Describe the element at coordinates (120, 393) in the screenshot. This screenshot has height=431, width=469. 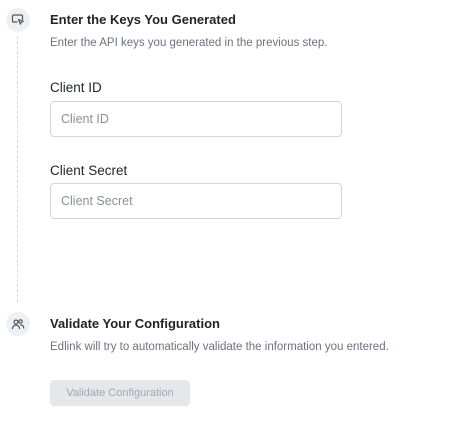
I see `validate-configuration-button: Validate Configuration` at that location.